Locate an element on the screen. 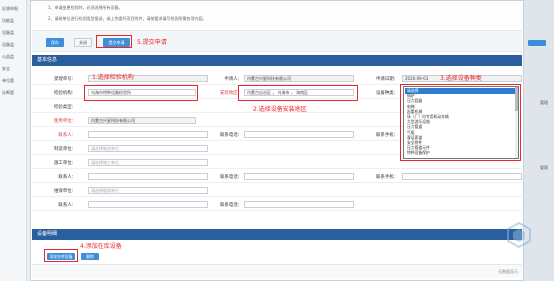 This screenshot has height=281, width=554. annotation-box-install-area is located at coordinates (298, 93).